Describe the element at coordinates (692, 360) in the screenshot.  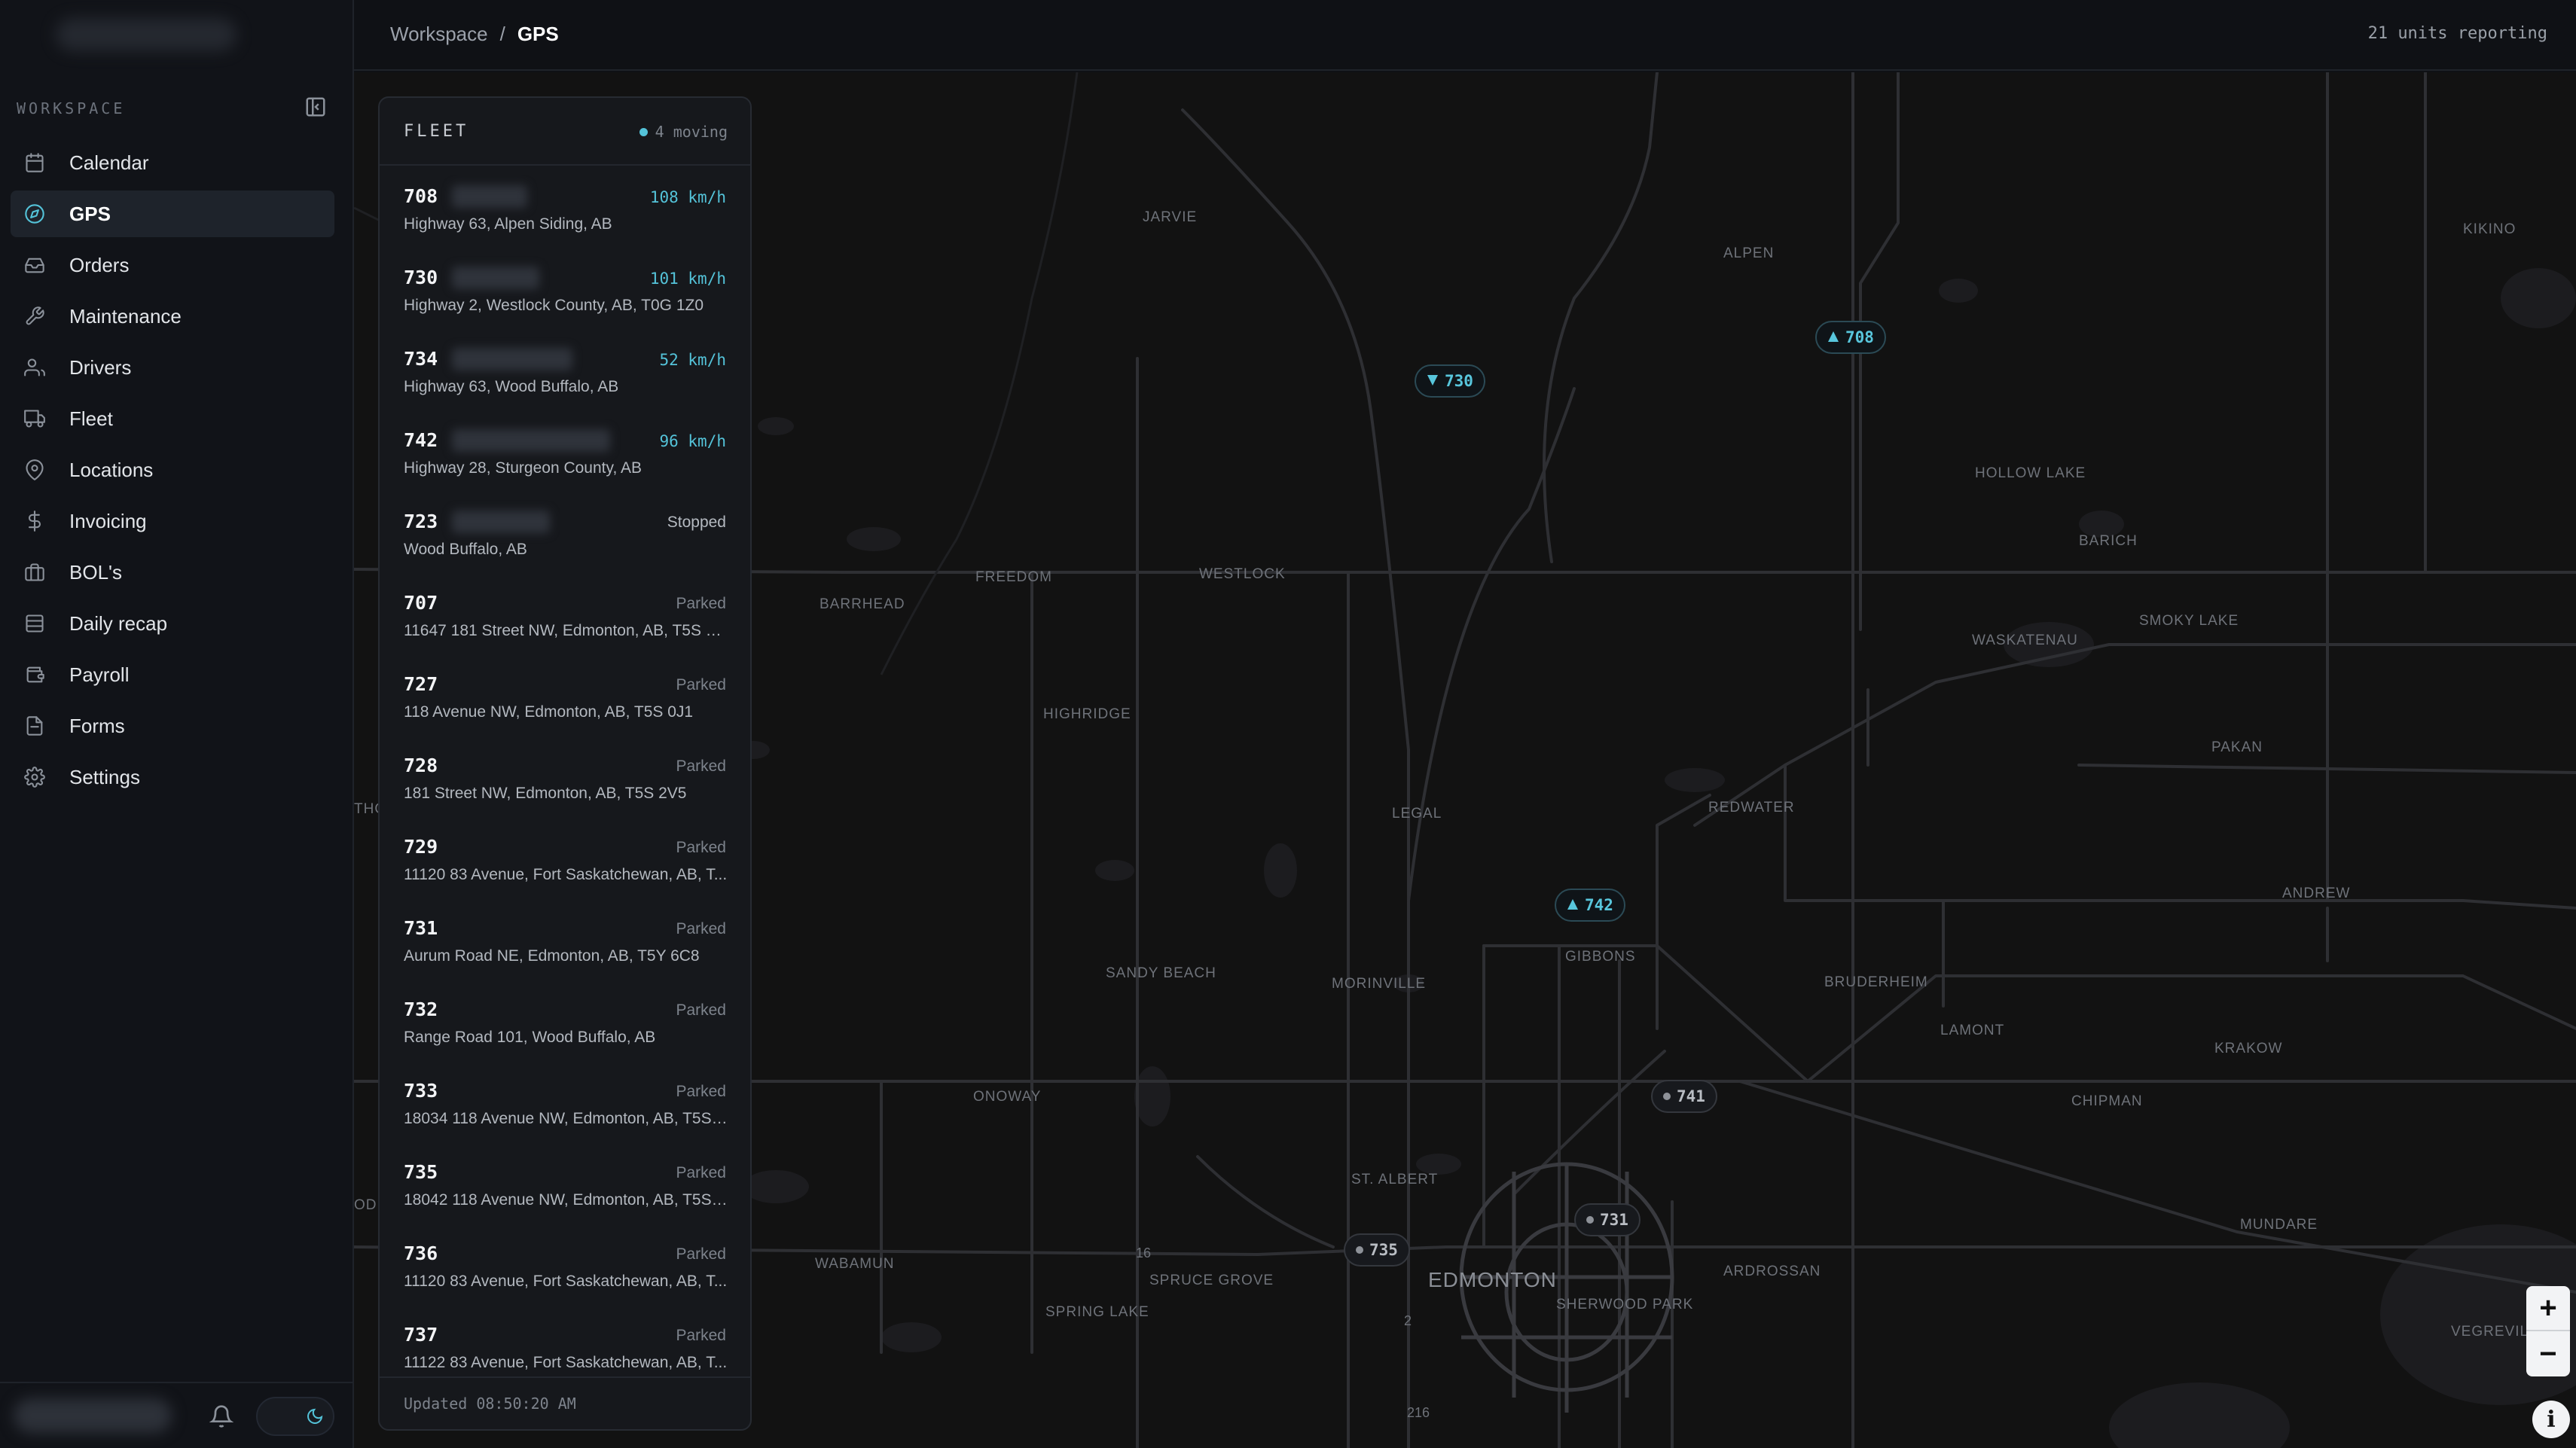
I see `unit-status: 52 km/h` at that location.